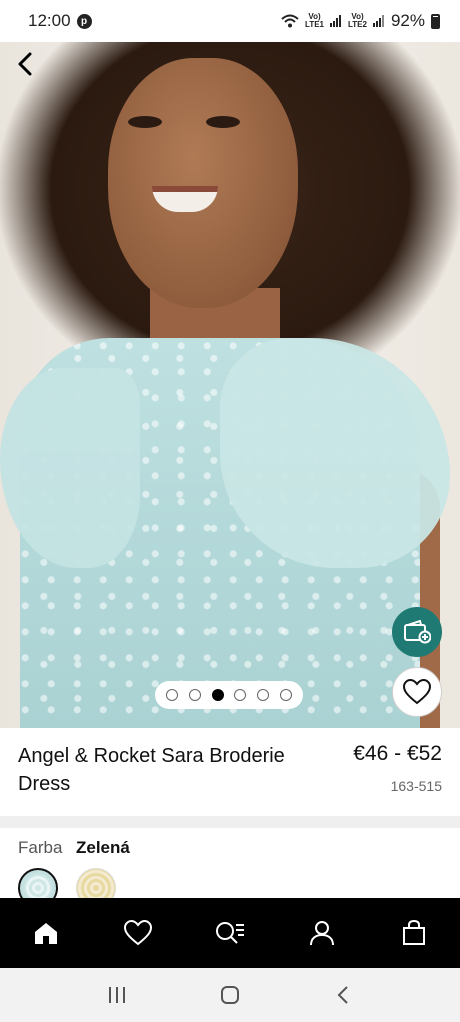 This screenshot has width=460, height=1022. I want to click on gallery-dot-active, so click(217, 695).